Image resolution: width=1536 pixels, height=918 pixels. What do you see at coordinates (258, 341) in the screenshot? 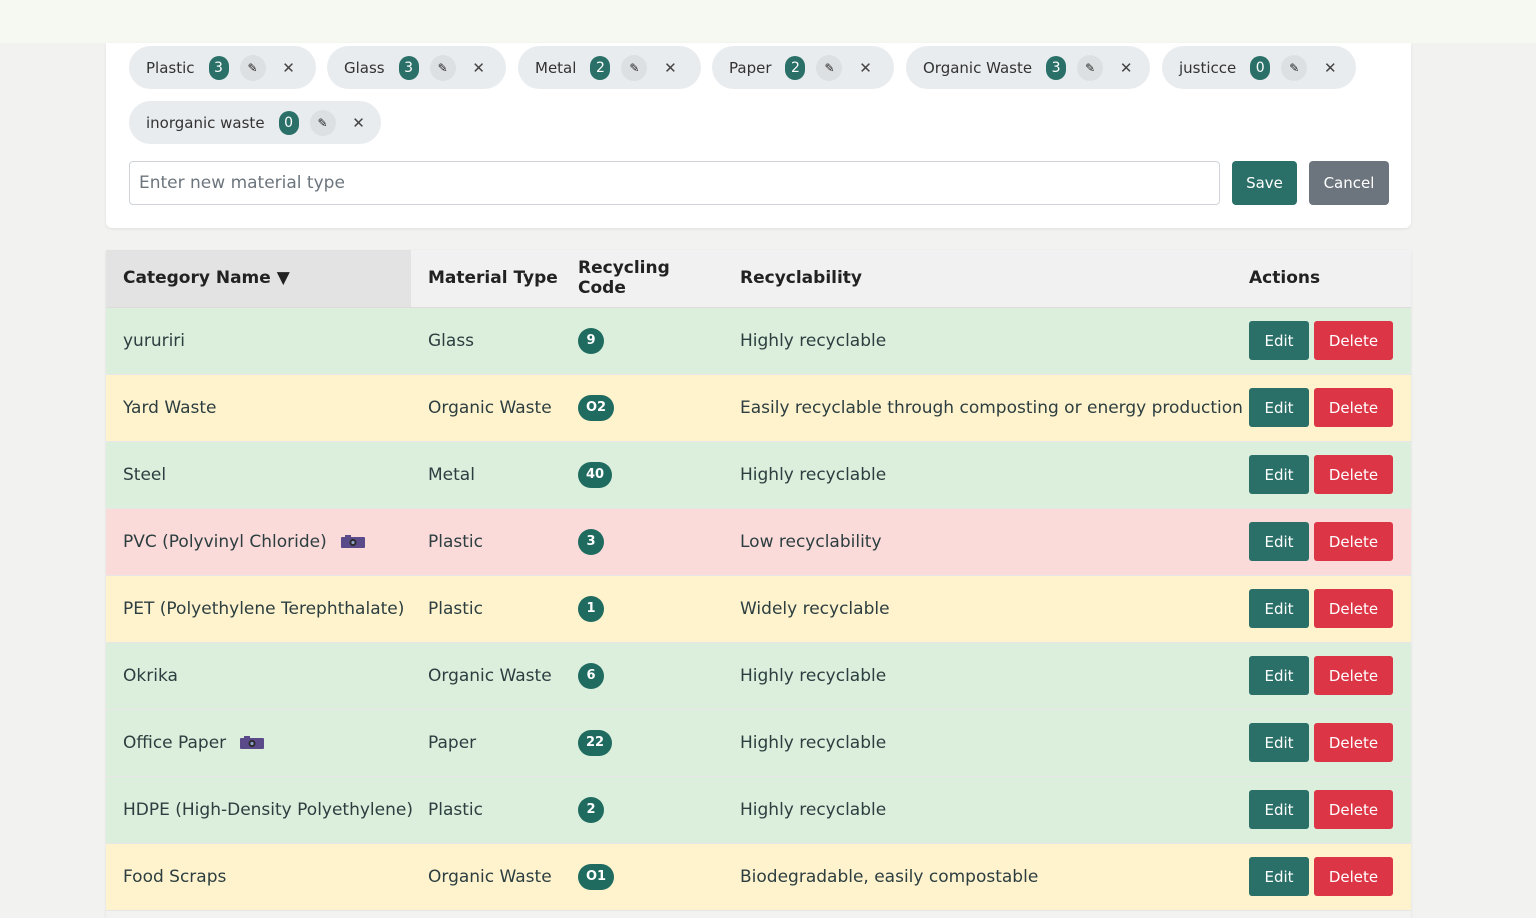
I see `category-name-cell: yururiri` at bounding box center [258, 341].